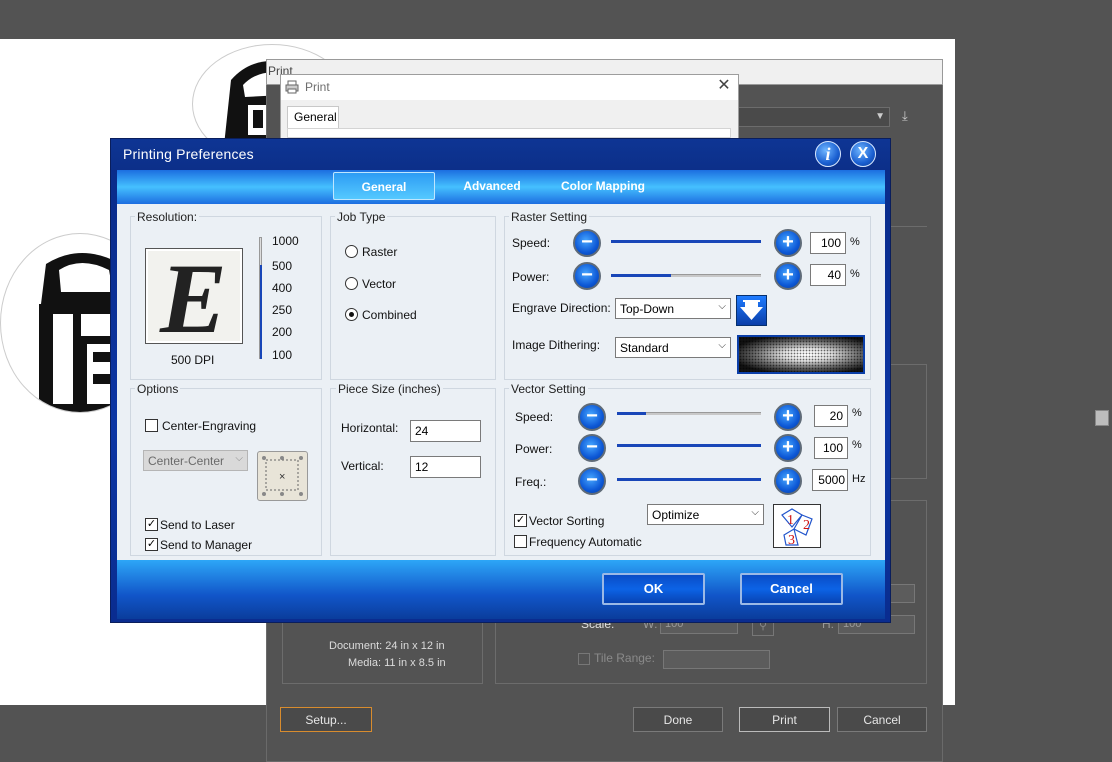  What do you see at coordinates (362, 466) in the screenshot?
I see `vertical-label: Vertical:` at bounding box center [362, 466].